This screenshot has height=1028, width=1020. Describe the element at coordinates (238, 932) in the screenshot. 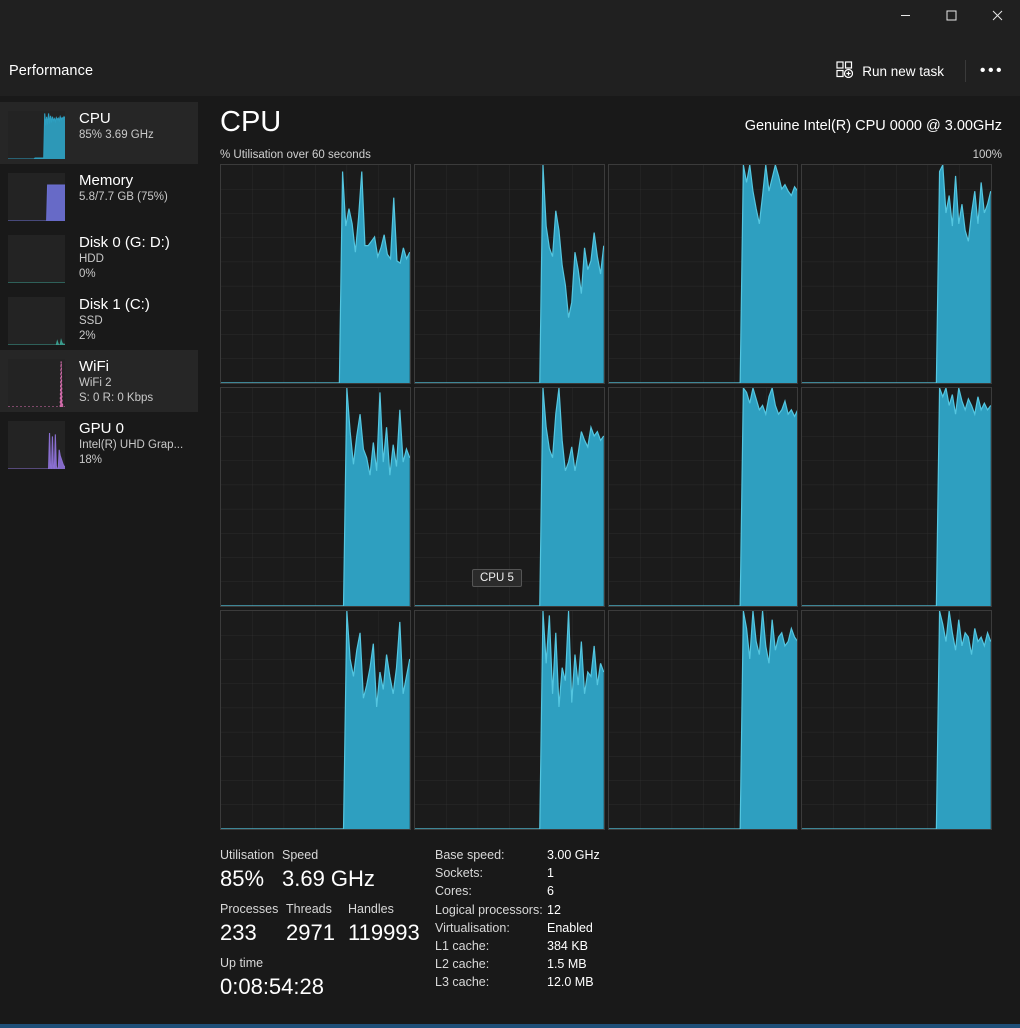

I see `processes-value: 233` at that location.